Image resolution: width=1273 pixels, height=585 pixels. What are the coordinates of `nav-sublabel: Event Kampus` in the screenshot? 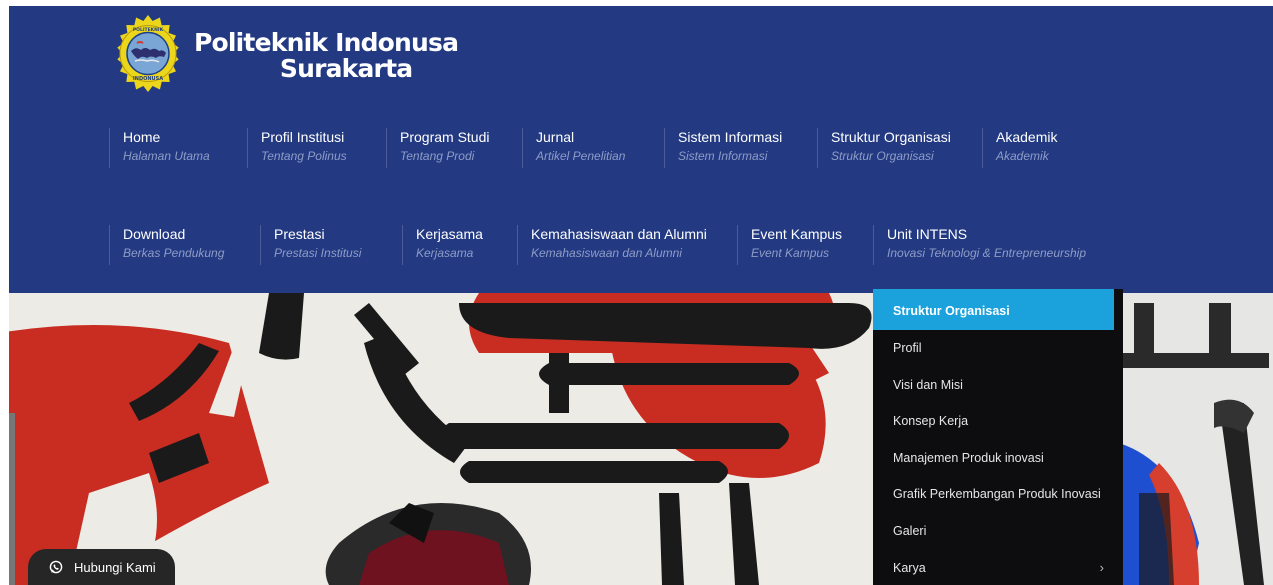 It's located at (790, 253).